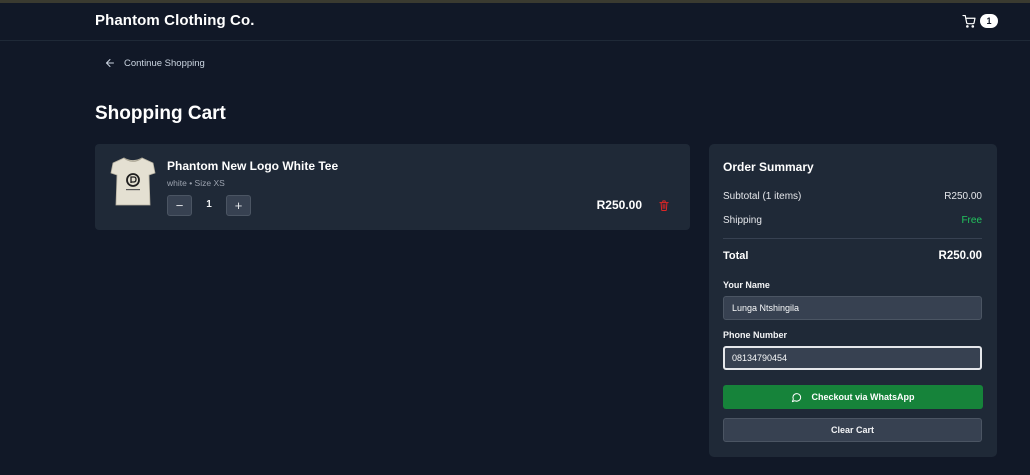 The image size is (1030, 475). Describe the element at coordinates (746, 285) in the screenshot. I see `name-field-label: Your Name` at that location.